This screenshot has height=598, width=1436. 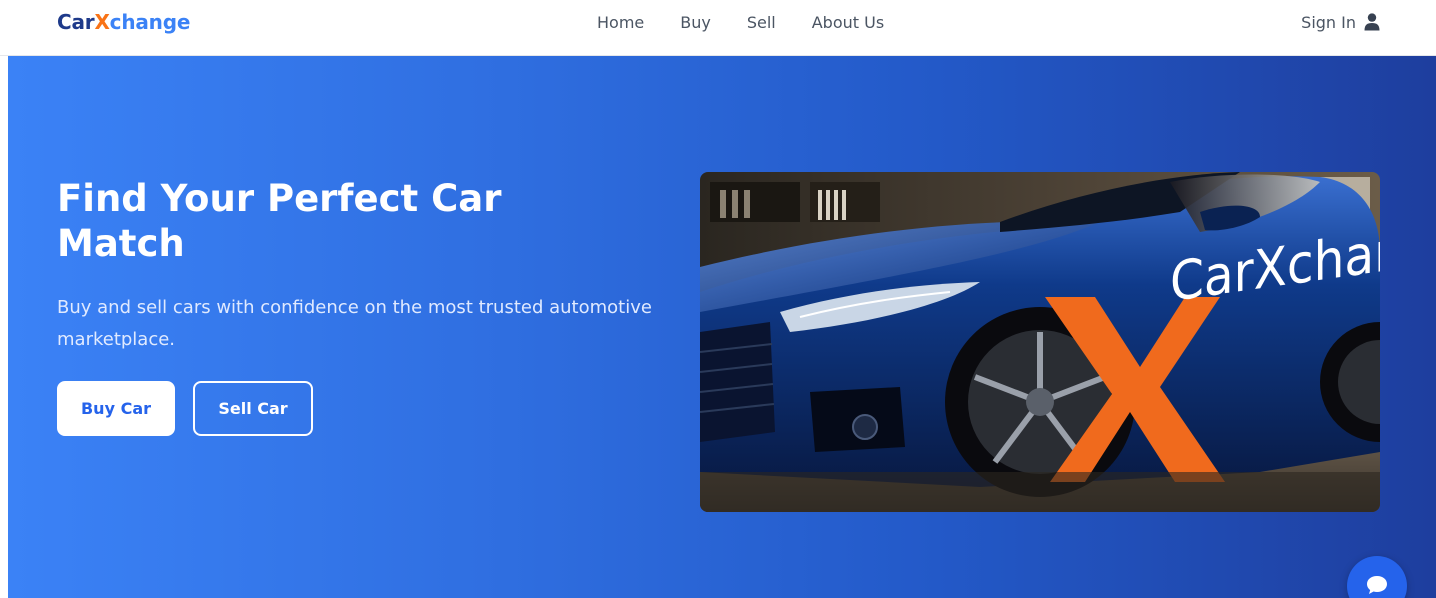 I want to click on hero-title: Find Your Perfect Car Match, so click(x=279, y=221).